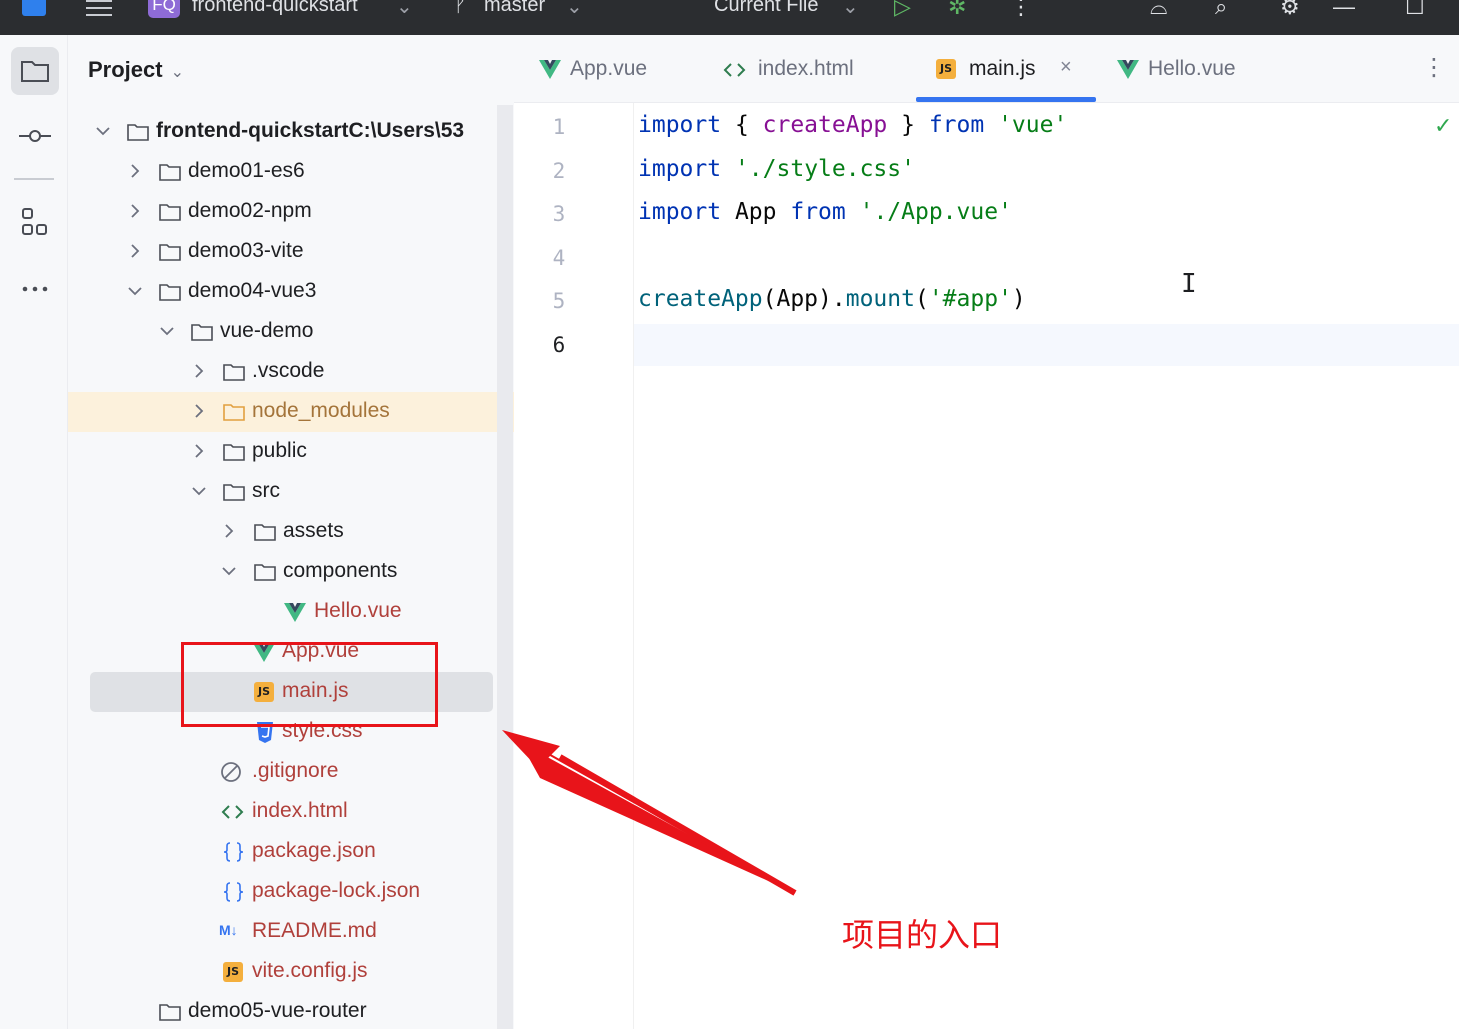 The width and height of the screenshot is (1459, 1029). Describe the element at coordinates (766, 8) in the screenshot. I see `run-config: Current File` at that location.